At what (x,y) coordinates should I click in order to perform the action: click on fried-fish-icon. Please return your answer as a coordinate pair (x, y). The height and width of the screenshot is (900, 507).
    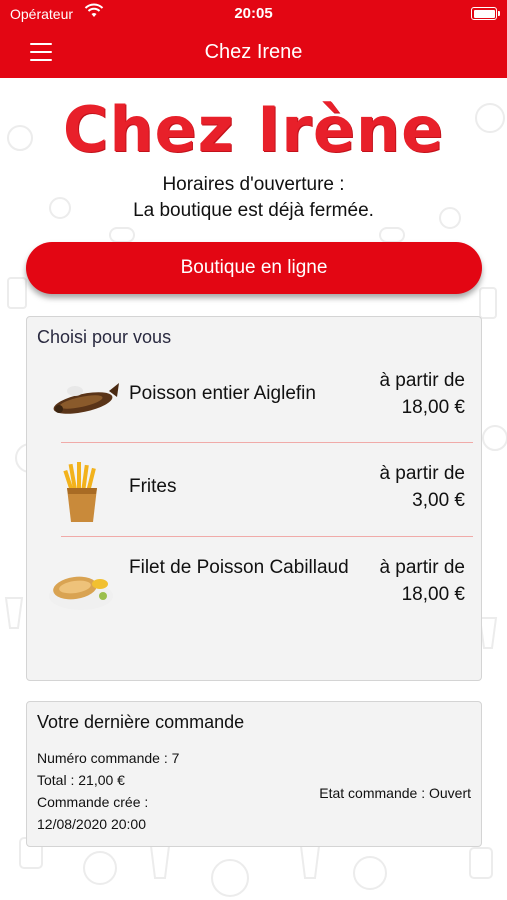
    Looking at the image, I should click on (86, 398).